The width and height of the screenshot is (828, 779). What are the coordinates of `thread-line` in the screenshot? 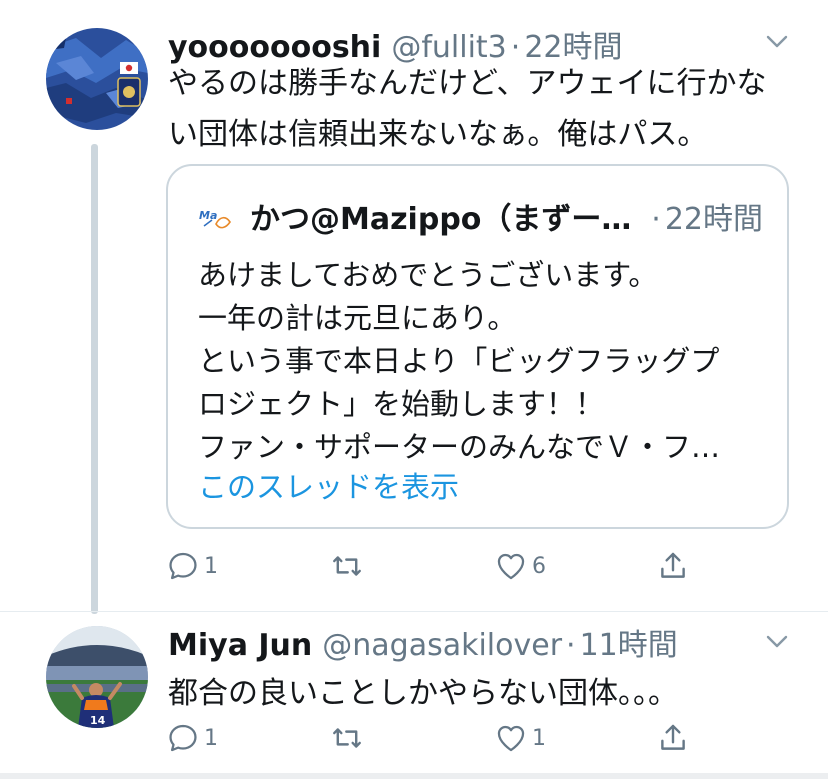 It's located at (94, 379).